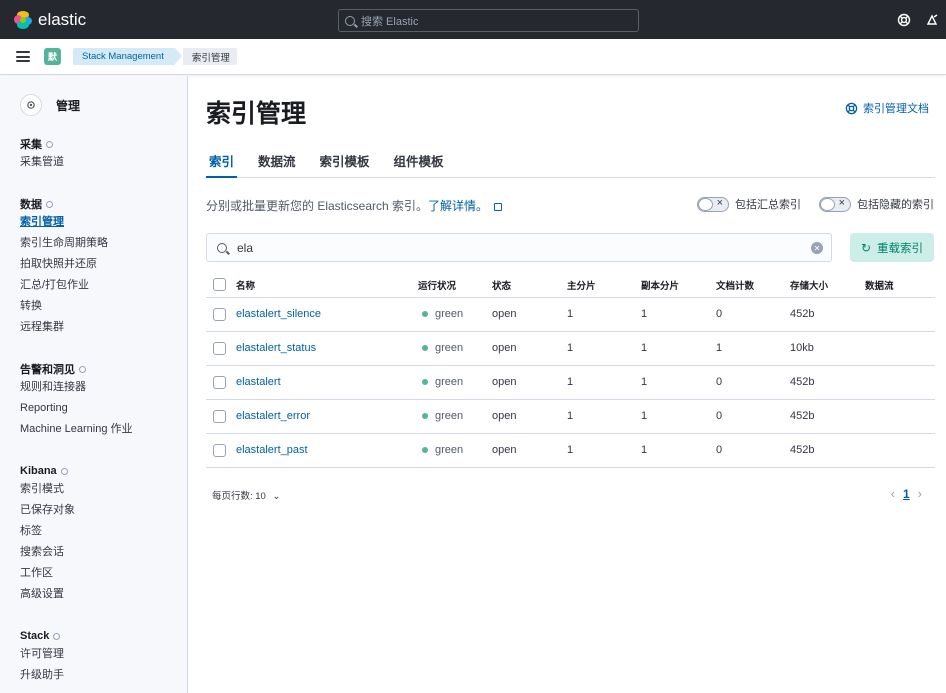 This screenshot has width=946, height=693. Describe the element at coordinates (68, 105) in the screenshot. I see `sidebar-title: 管理` at that location.